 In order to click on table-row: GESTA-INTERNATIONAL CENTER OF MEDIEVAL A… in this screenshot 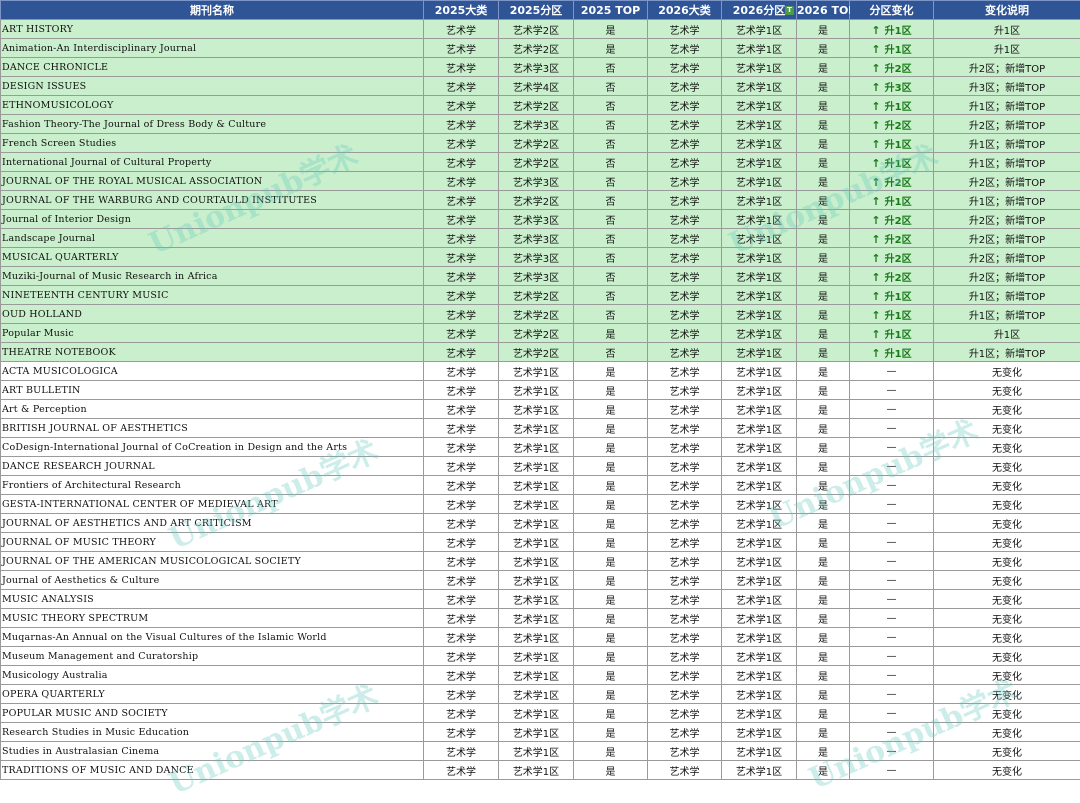, I will do `click(540, 504)`.